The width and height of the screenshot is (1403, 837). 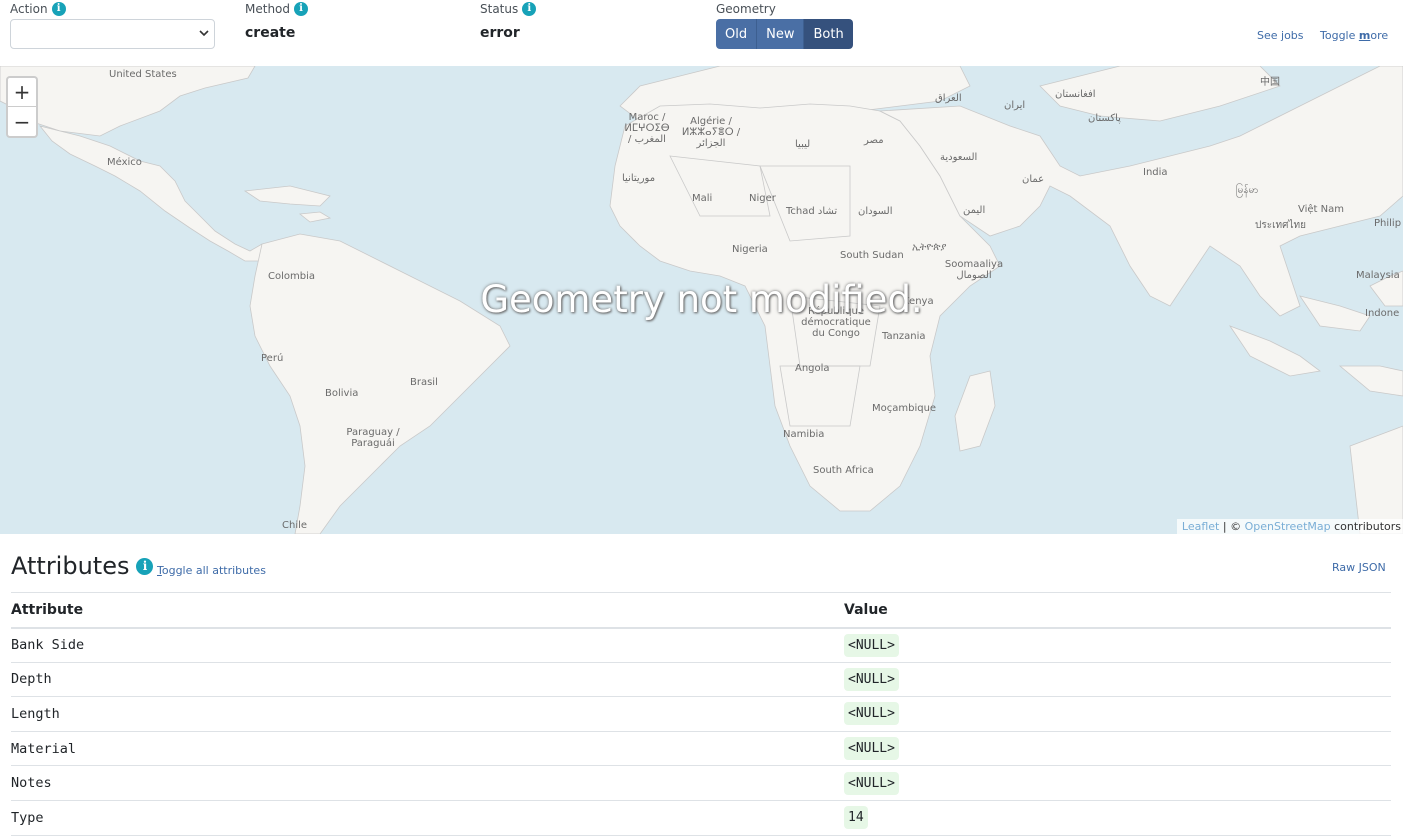 What do you see at coordinates (70, 566) in the screenshot?
I see `attributes-title: Attributes` at bounding box center [70, 566].